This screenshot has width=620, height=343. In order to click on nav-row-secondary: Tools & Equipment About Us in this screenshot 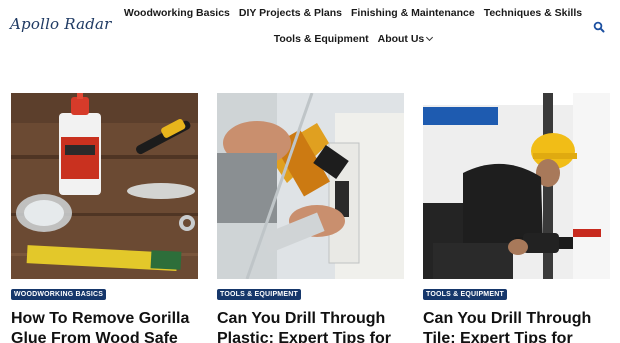, I will do `click(353, 39)`.